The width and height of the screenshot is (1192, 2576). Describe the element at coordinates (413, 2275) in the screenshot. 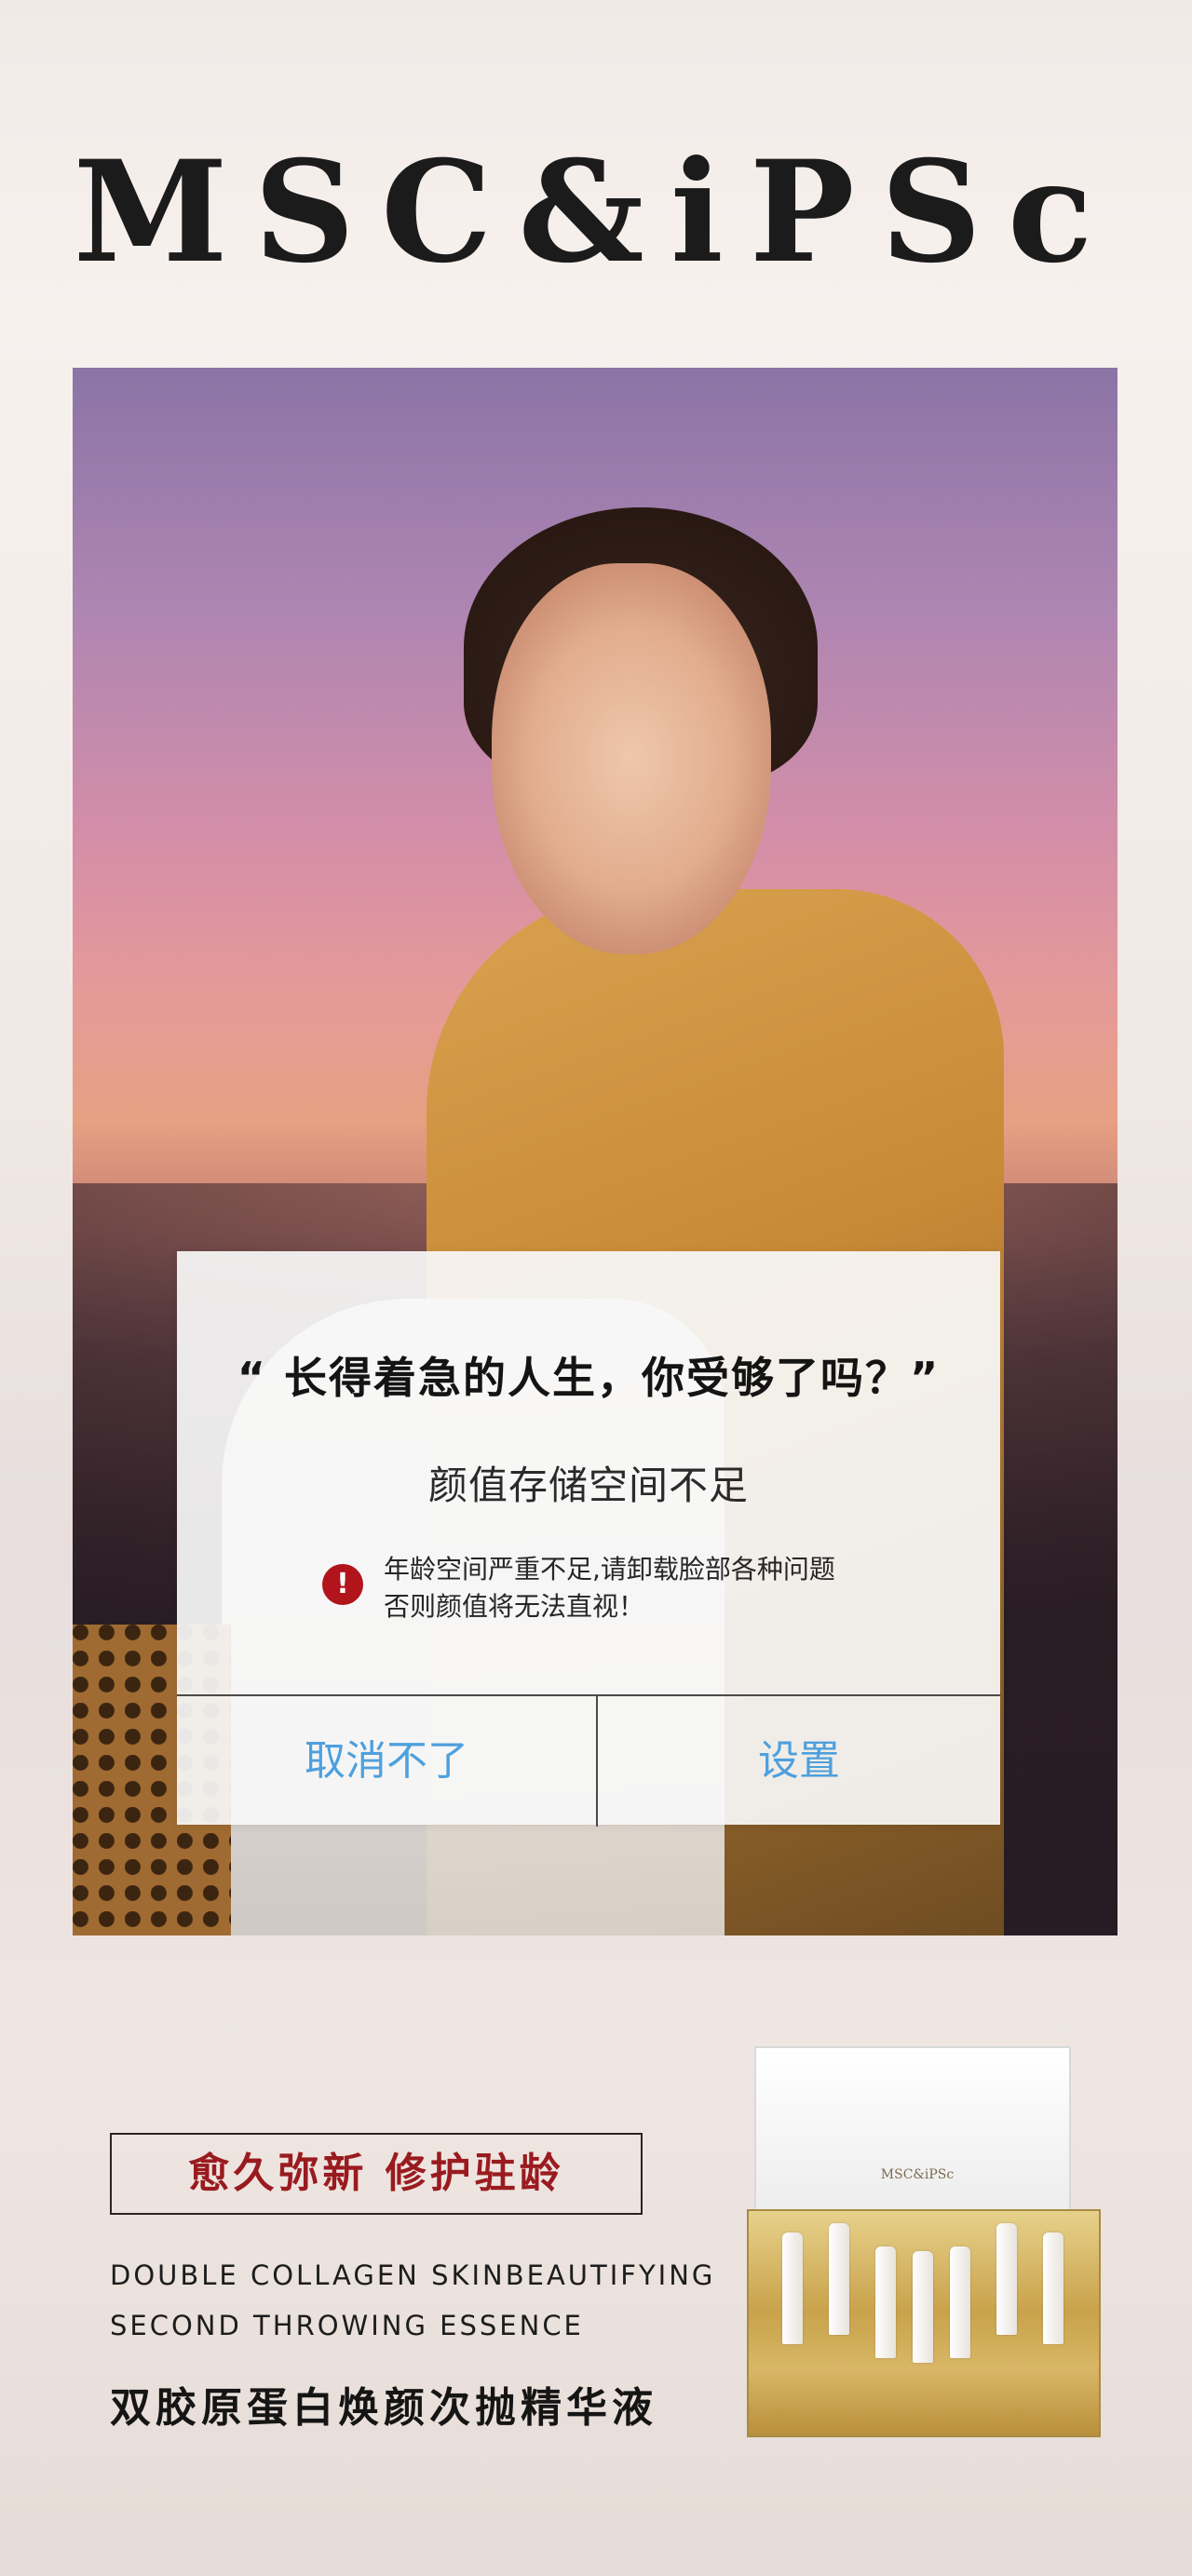

I see `english-name-line-1: DOUBLE COLLAGEN SKINBEAUTIFYING` at that location.